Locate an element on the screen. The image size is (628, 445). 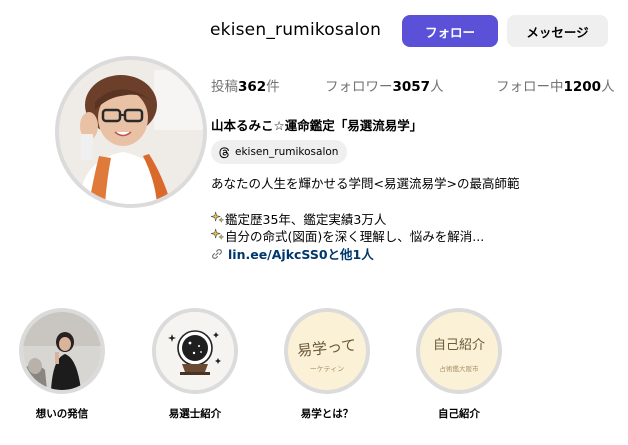
followers-count: 3057 is located at coordinates (411, 87).